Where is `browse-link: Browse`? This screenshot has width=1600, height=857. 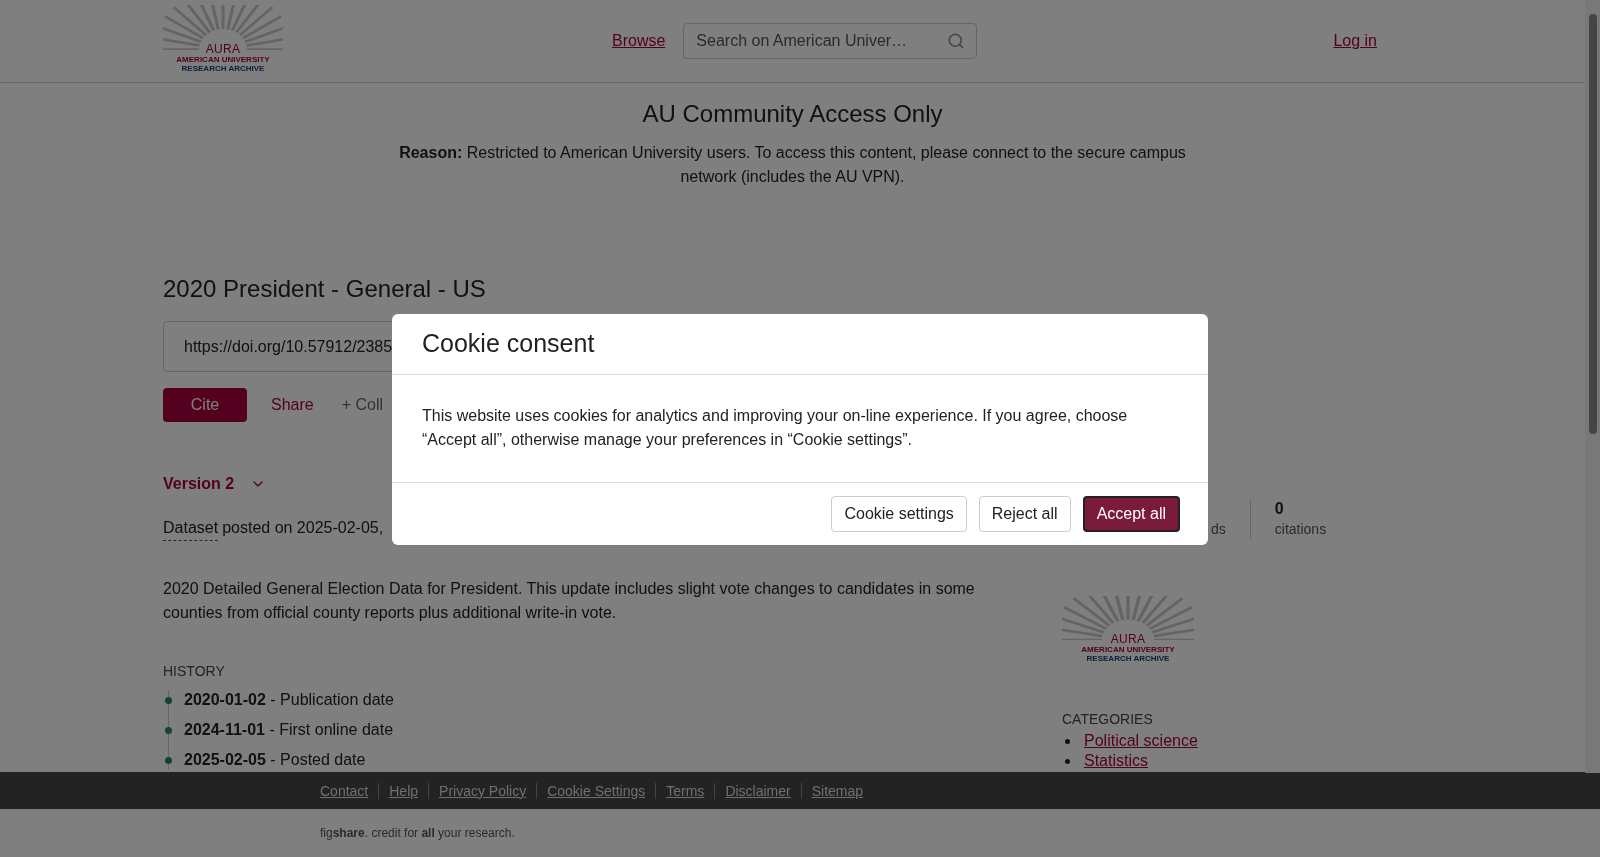
browse-link: Browse is located at coordinates (639, 41).